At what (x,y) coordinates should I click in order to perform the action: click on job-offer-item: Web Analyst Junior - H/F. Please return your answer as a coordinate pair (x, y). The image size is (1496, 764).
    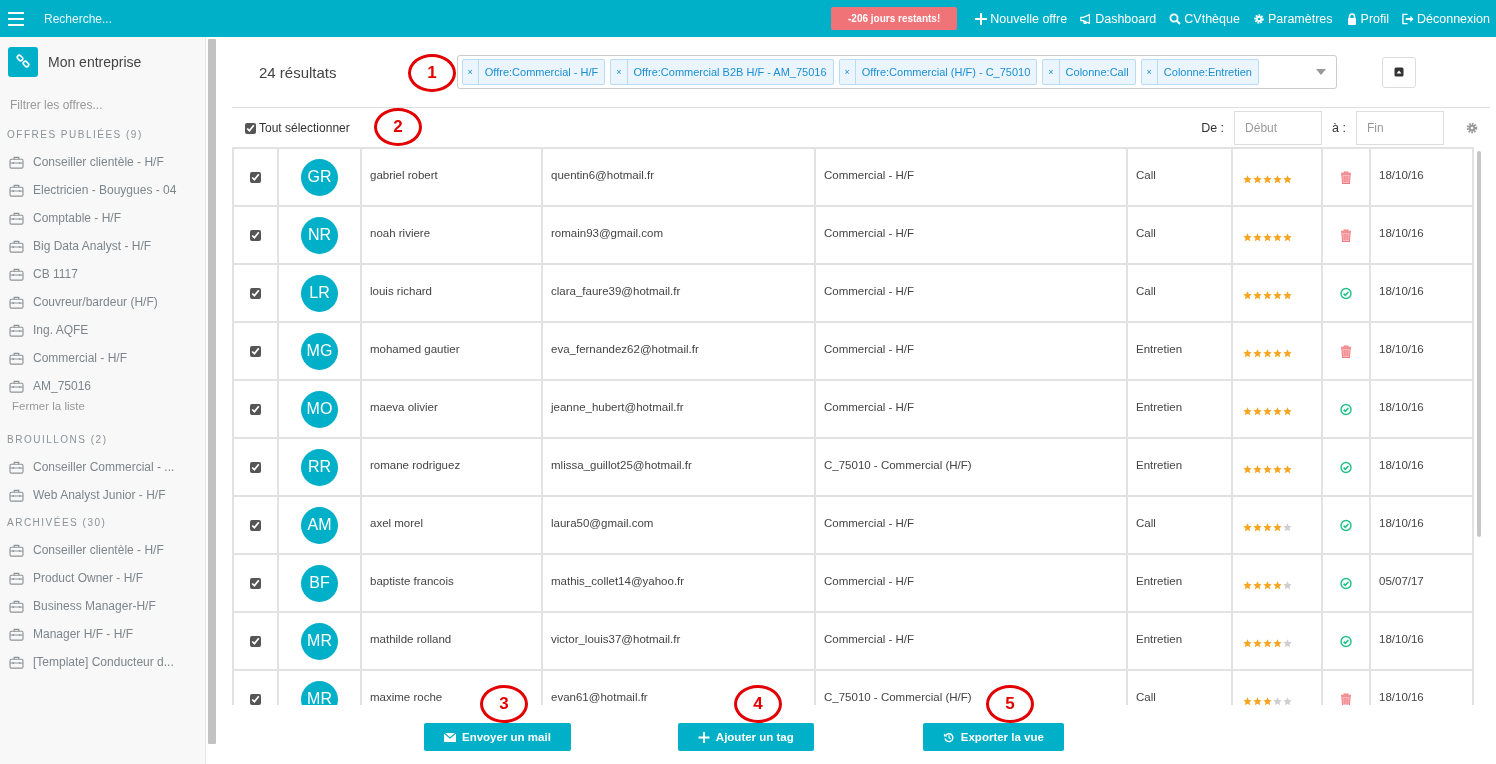
    Looking at the image, I should click on (102, 495).